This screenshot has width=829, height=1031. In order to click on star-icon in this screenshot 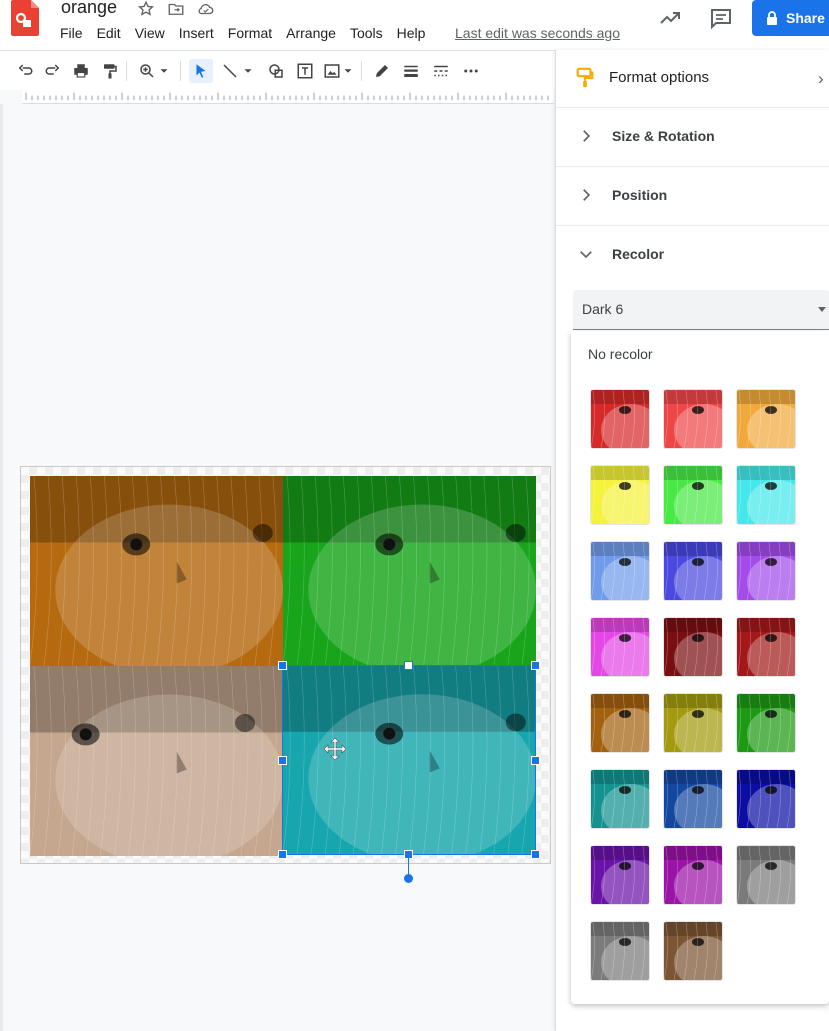, I will do `click(146, 9)`.